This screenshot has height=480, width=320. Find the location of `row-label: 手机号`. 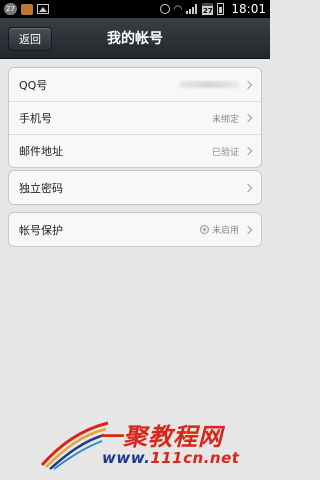

row-label: 手机号 is located at coordinates (35, 118).